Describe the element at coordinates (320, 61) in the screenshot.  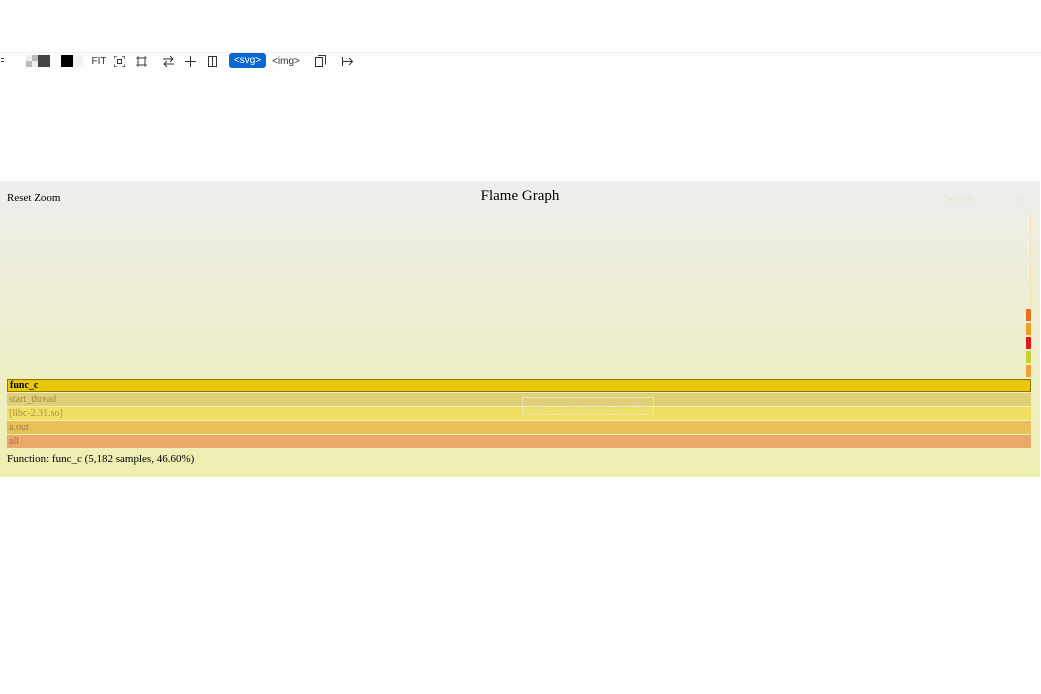
I see `copy-icon` at that location.